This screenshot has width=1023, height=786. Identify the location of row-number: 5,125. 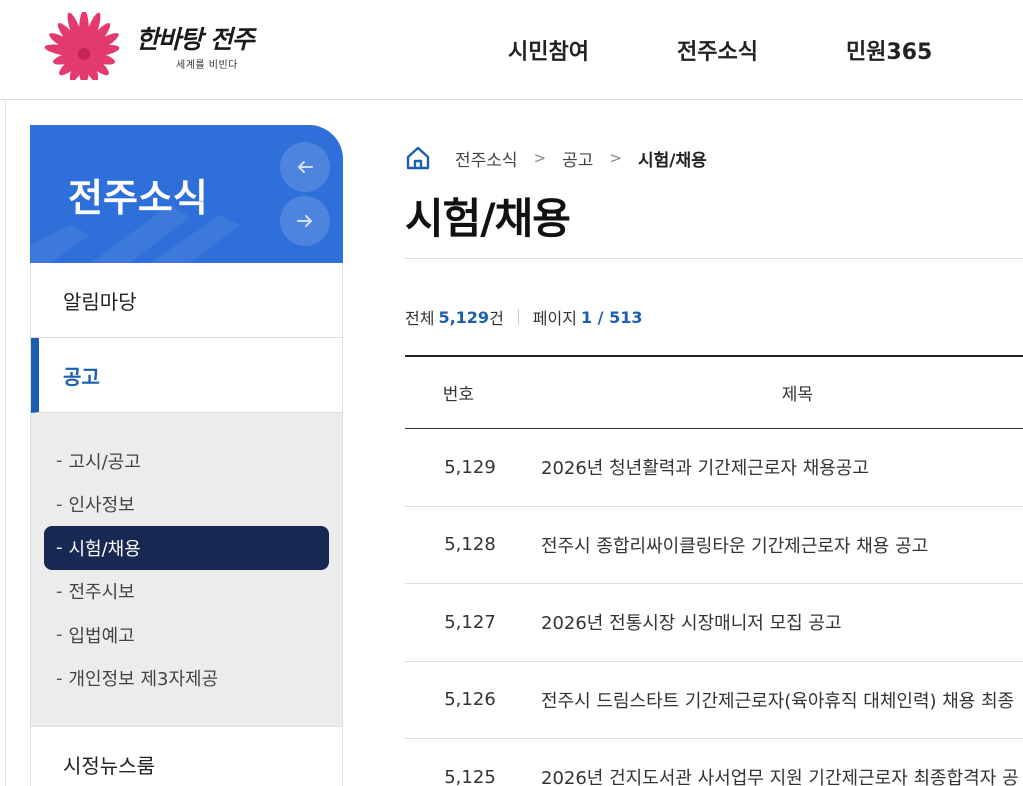
(470, 776).